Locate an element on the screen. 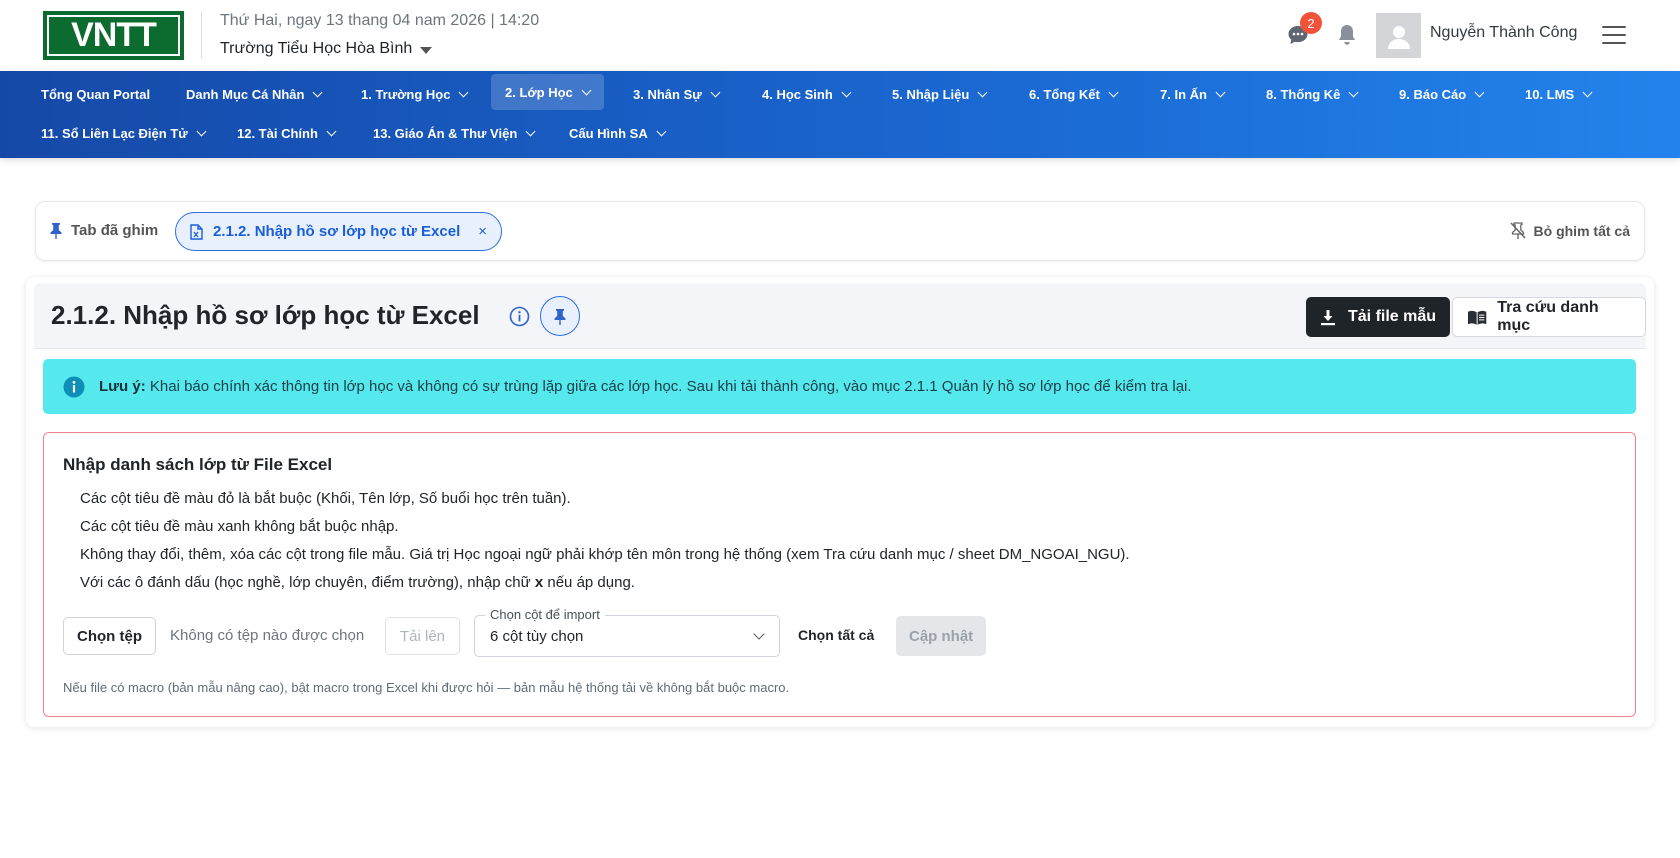 This screenshot has height=858, width=1680. chat-badge: 2 is located at coordinates (1311, 23).